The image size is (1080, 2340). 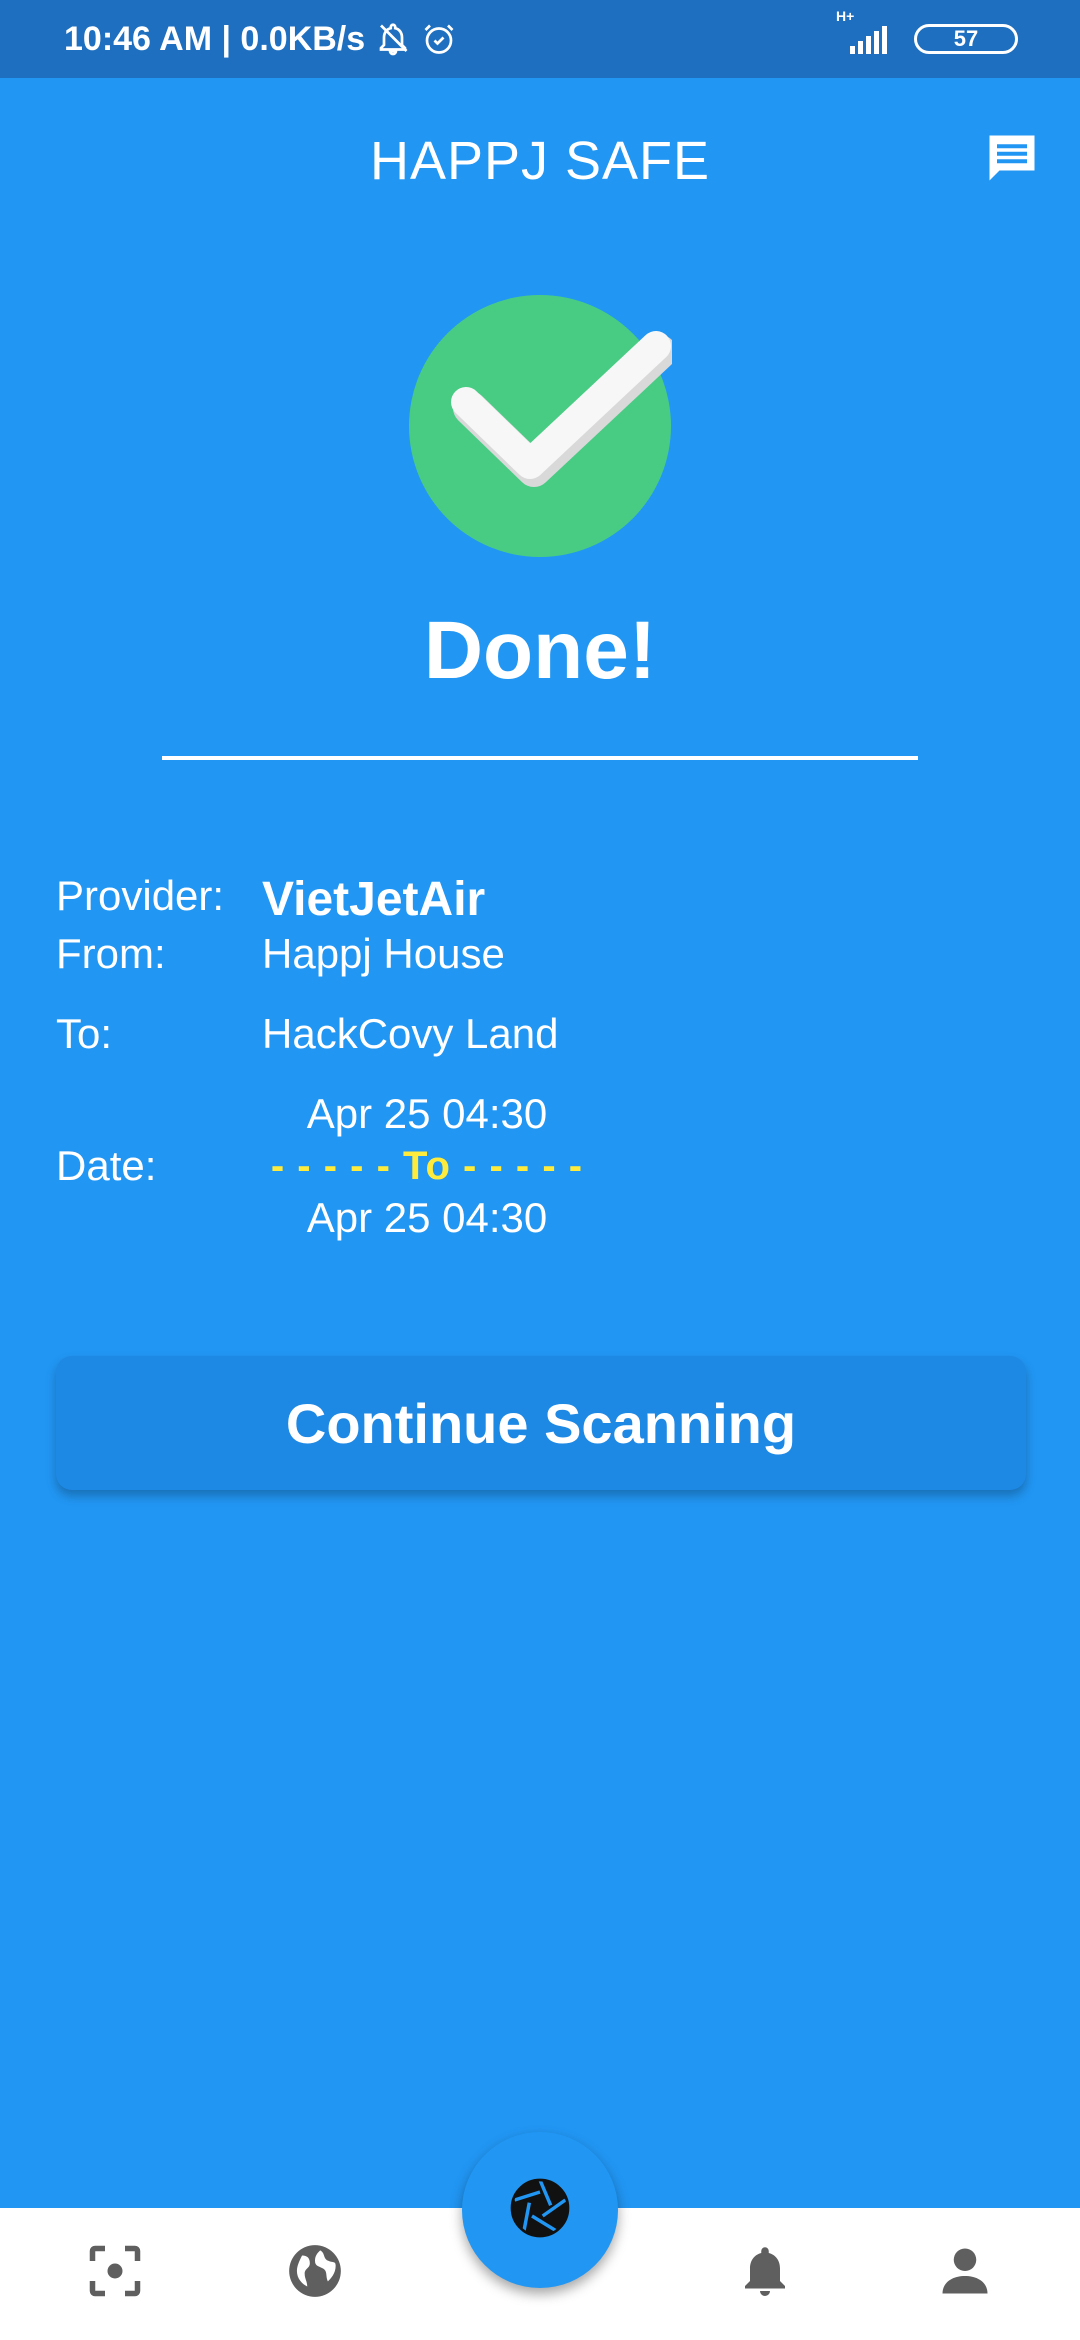 I want to click on globe-icon, so click(x=315, y=2273).